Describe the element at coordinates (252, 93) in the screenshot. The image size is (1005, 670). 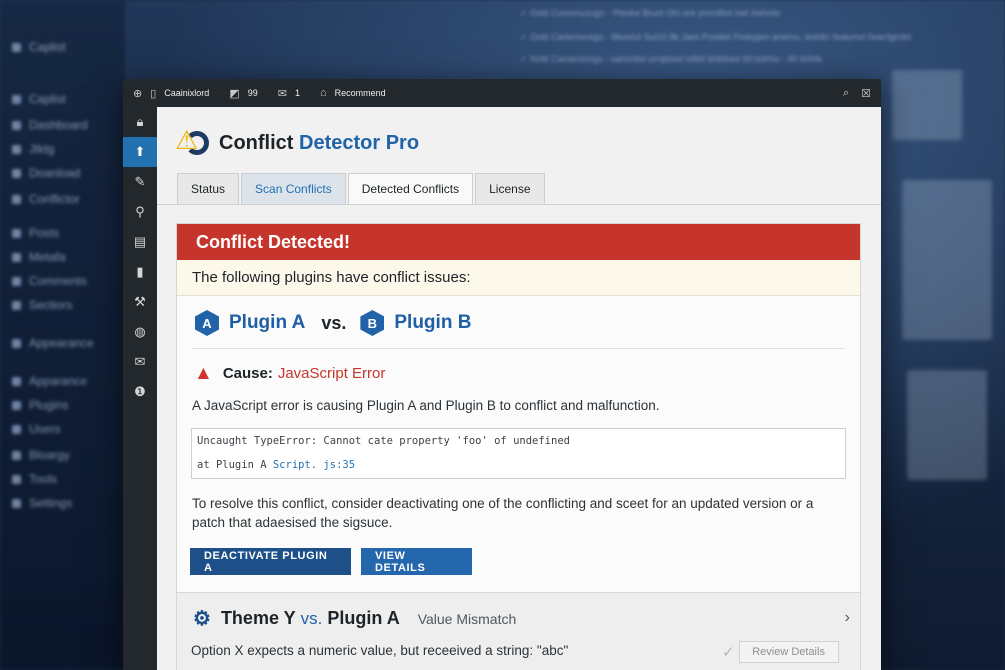
I see `comments-count: 99` at that location.